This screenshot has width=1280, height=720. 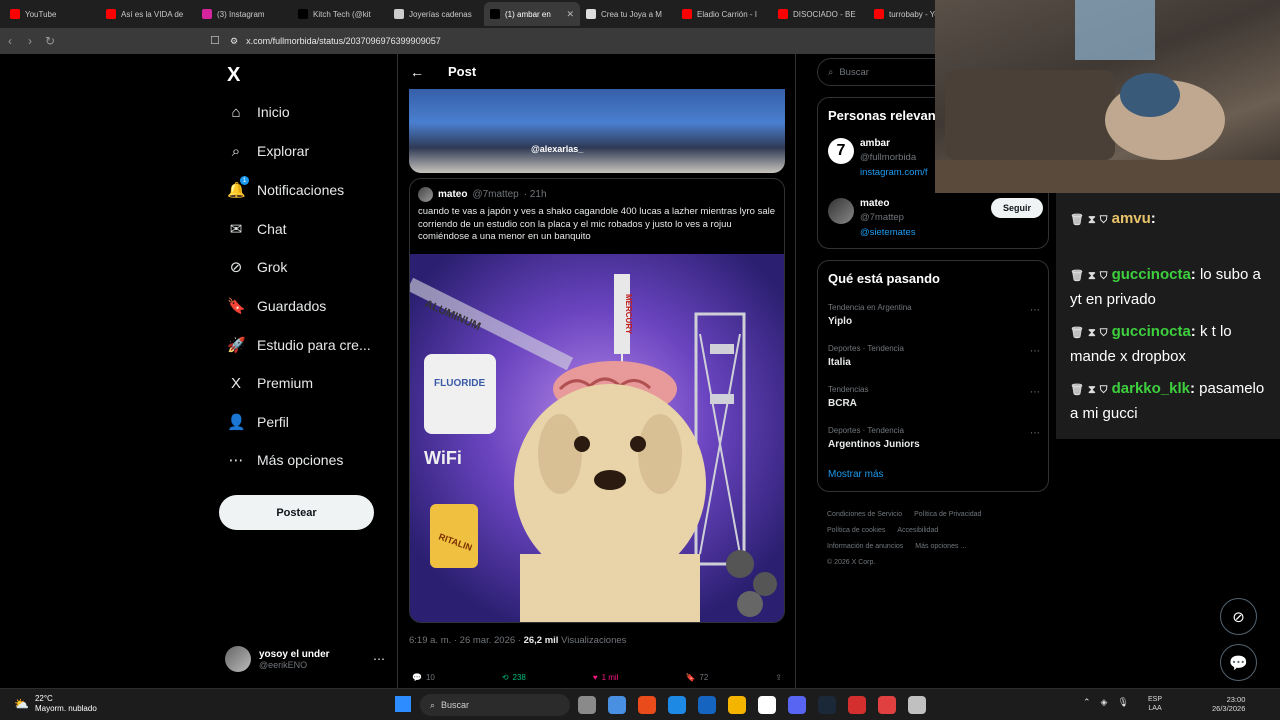 What do you see at coordinates (870, 307) in the screenshot?
I see `trend-category: Tendencia en Argentina` at bounding box center [870, 307].